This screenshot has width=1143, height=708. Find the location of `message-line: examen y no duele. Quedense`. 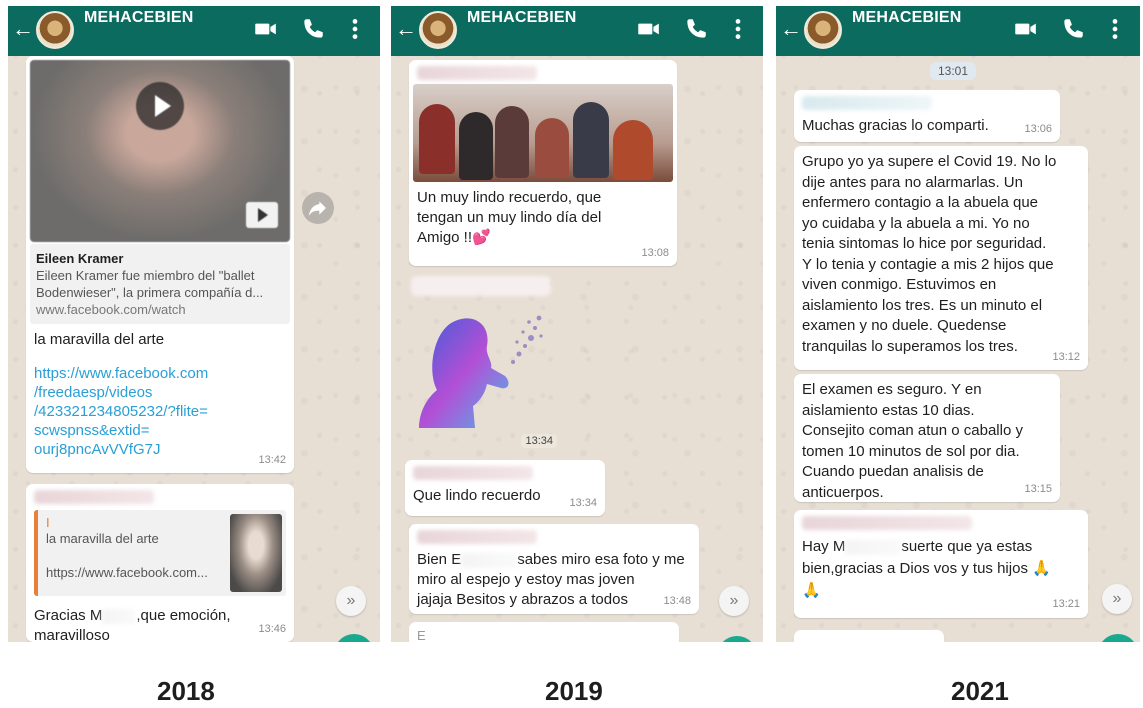

message-line: examen y no duele. Quedense is located at coordinates (904, 325).